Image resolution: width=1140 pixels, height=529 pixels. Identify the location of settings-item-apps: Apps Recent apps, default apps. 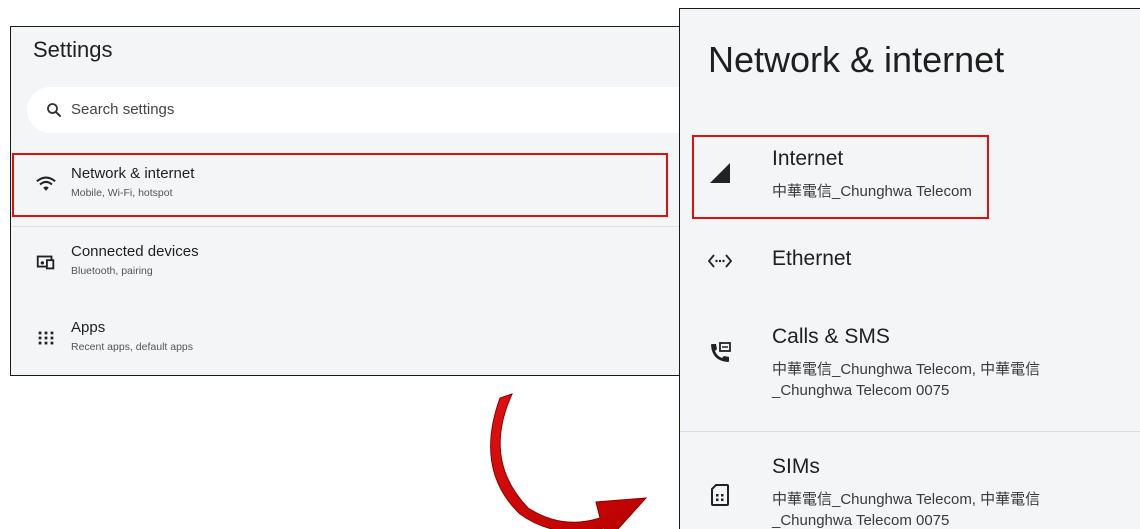
(346, 339).